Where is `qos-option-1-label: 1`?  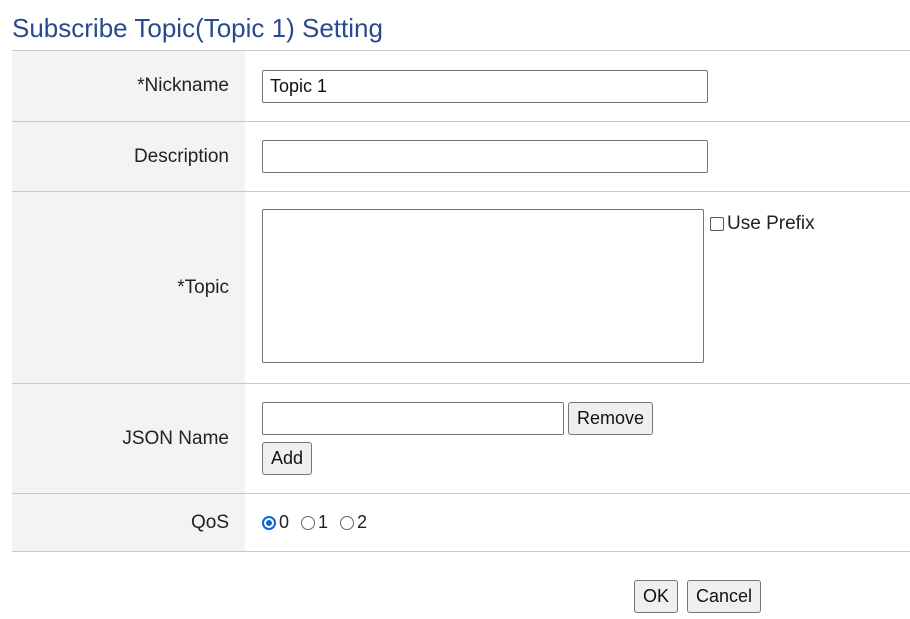 qos-option-1-label: 1 is located at coordinates (323, 522).